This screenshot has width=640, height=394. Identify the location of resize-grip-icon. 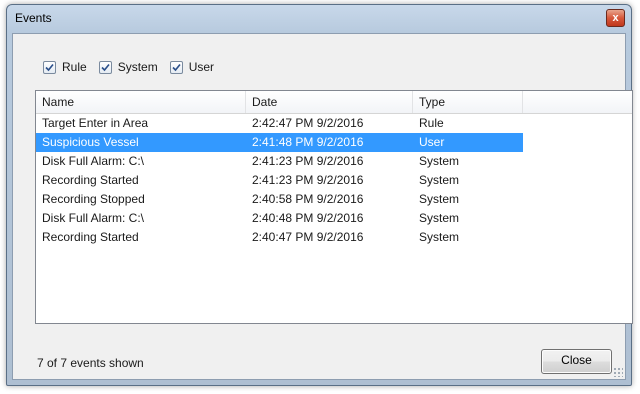
(618, 372).